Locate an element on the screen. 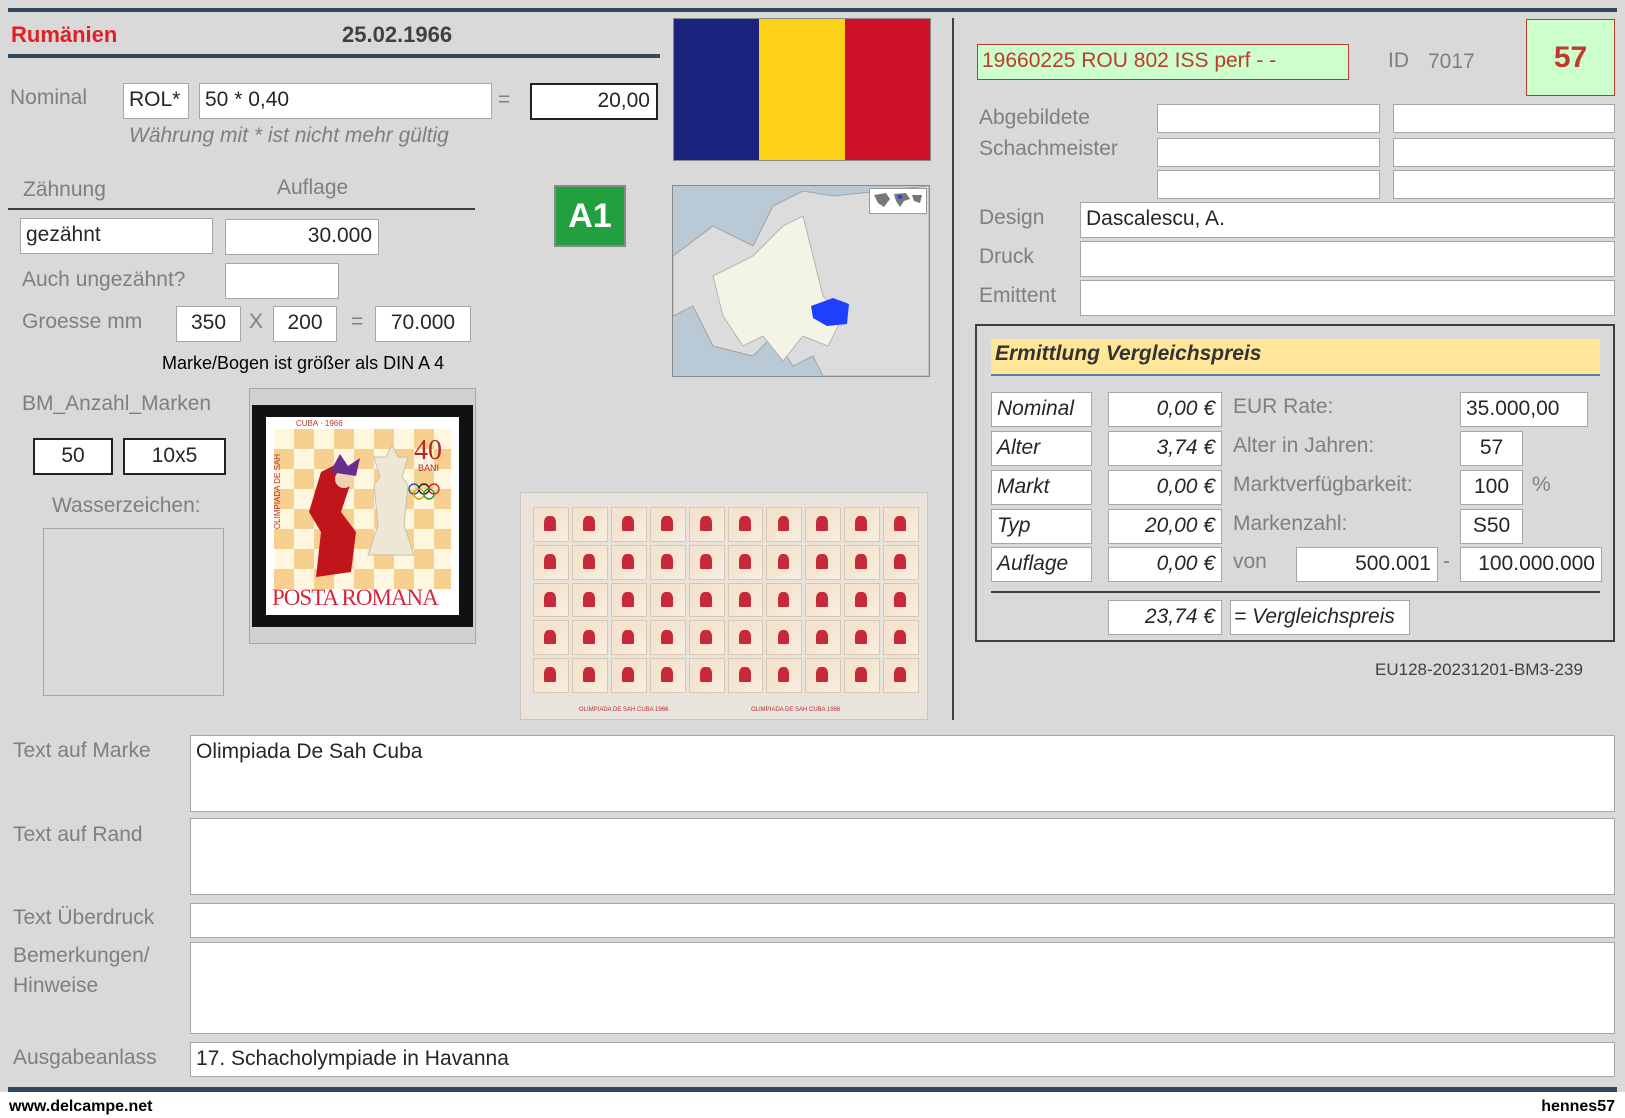 The width and height of the screenshot is (1625, 1118). druck-field is located at coordinates (1347, 259).